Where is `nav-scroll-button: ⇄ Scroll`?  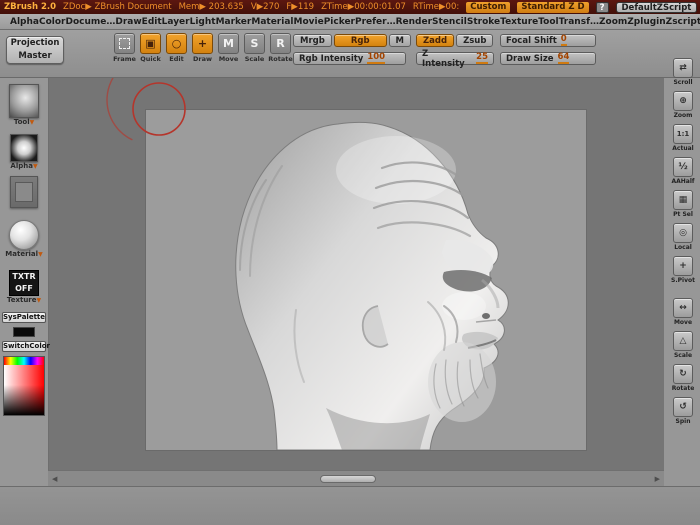
nav-scroll-button: ⇄ Scroll is located at coordinates (683, 72).